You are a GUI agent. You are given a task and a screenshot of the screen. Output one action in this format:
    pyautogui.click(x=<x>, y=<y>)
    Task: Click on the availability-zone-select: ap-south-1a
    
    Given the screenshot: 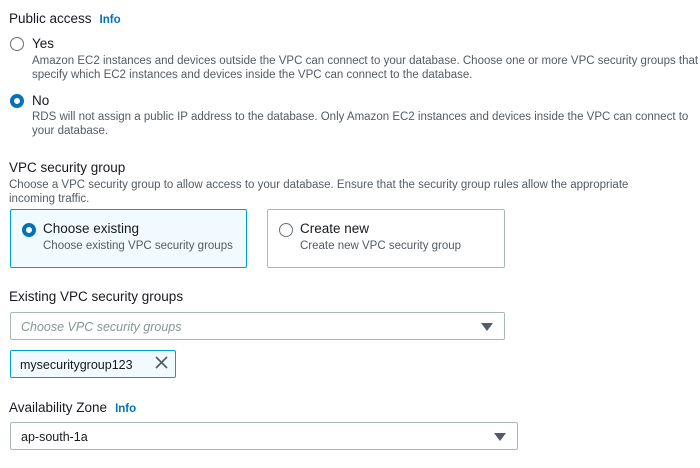 What is the action you would take?
    pyautogui.click(x=264, y=436)
    